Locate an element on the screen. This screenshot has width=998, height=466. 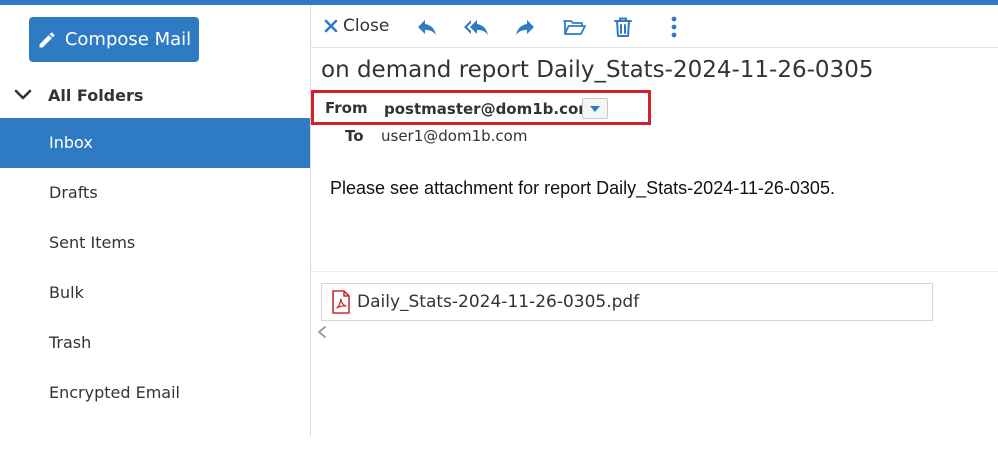
close-button: Close is located at coordinates (356, 26).